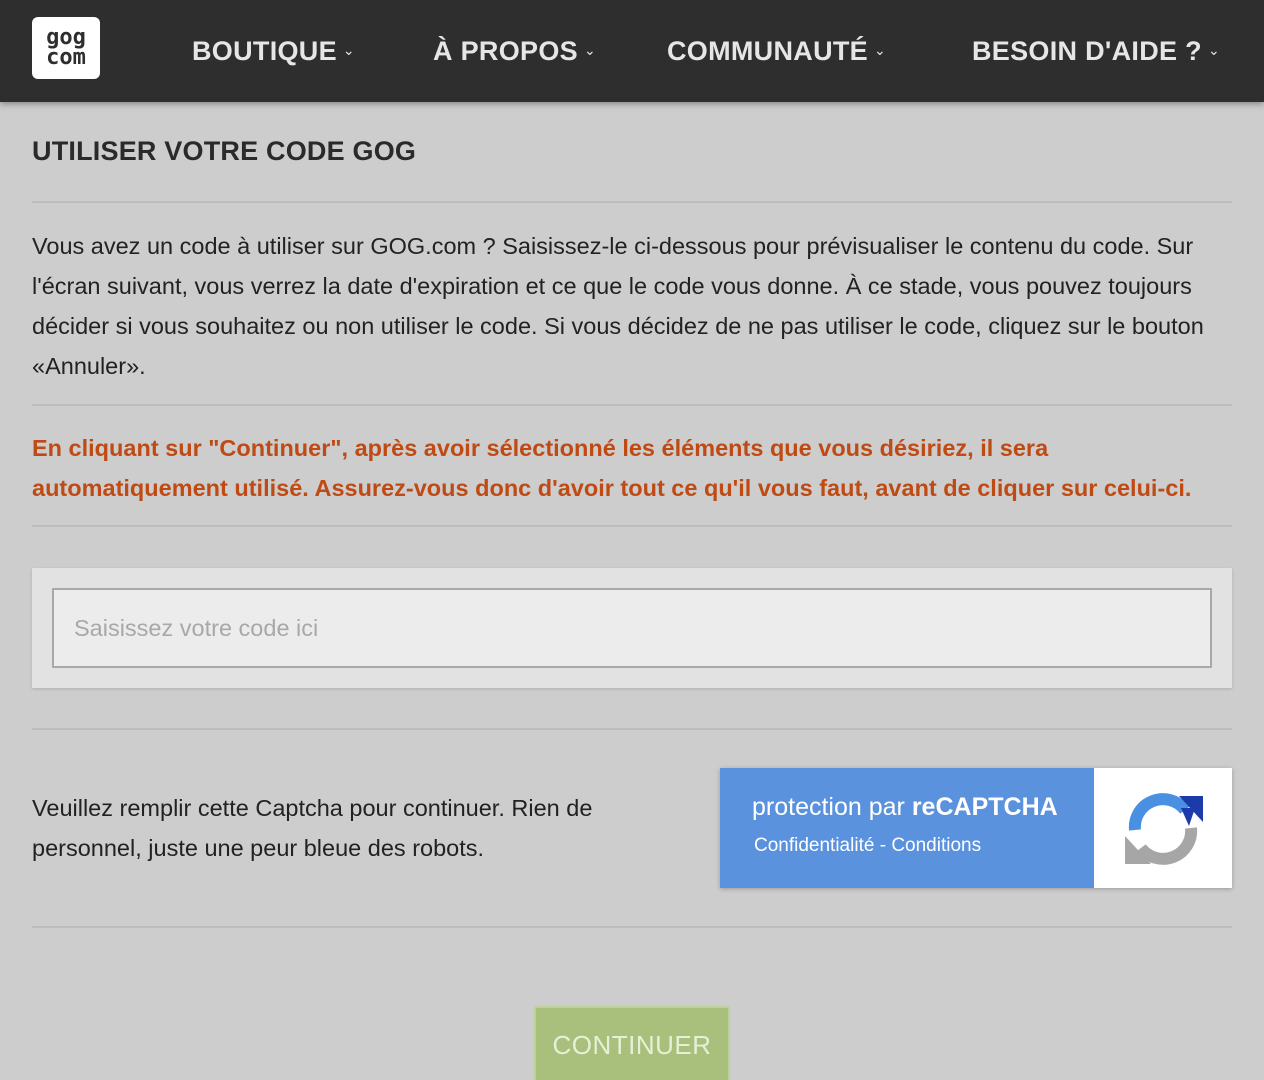 The image size is (1264, 1080). Describe the element at coordinates (814, 845) in the screenshot. I see `recaptcha-privacy-link: Confidentialité` at that location.